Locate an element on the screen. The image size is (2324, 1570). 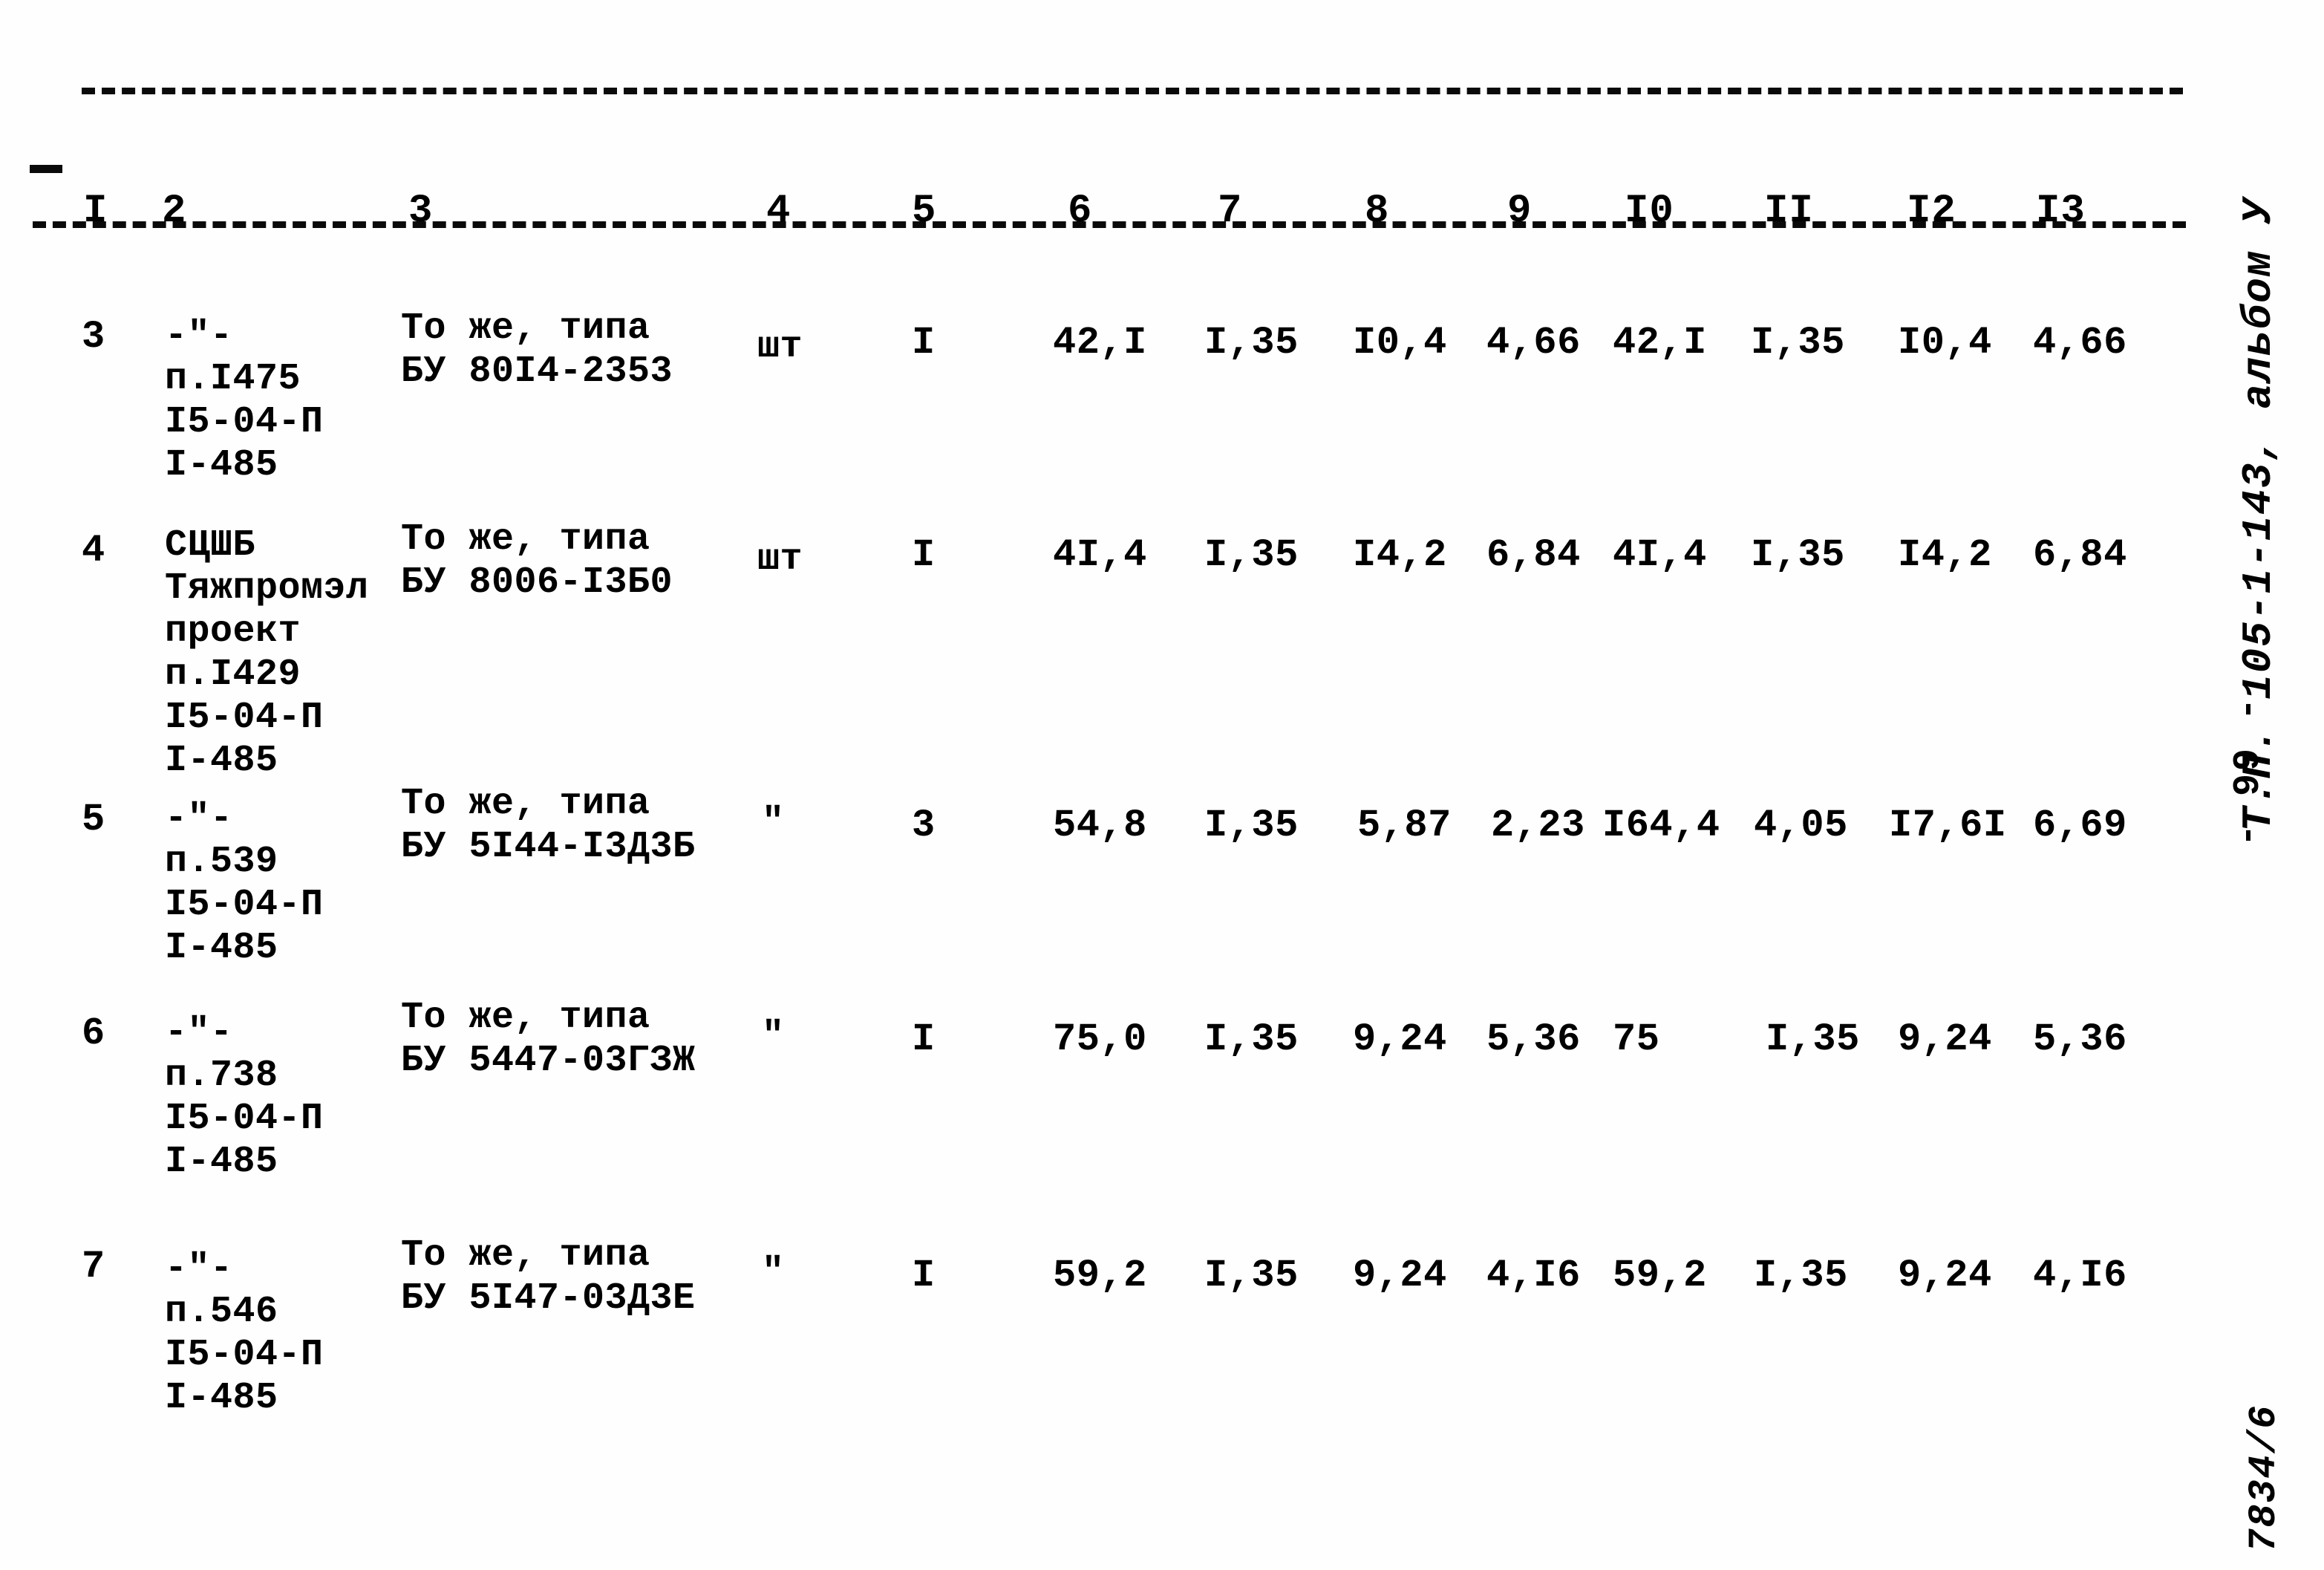
row-index: 3 is located at coordinates (93, 337).